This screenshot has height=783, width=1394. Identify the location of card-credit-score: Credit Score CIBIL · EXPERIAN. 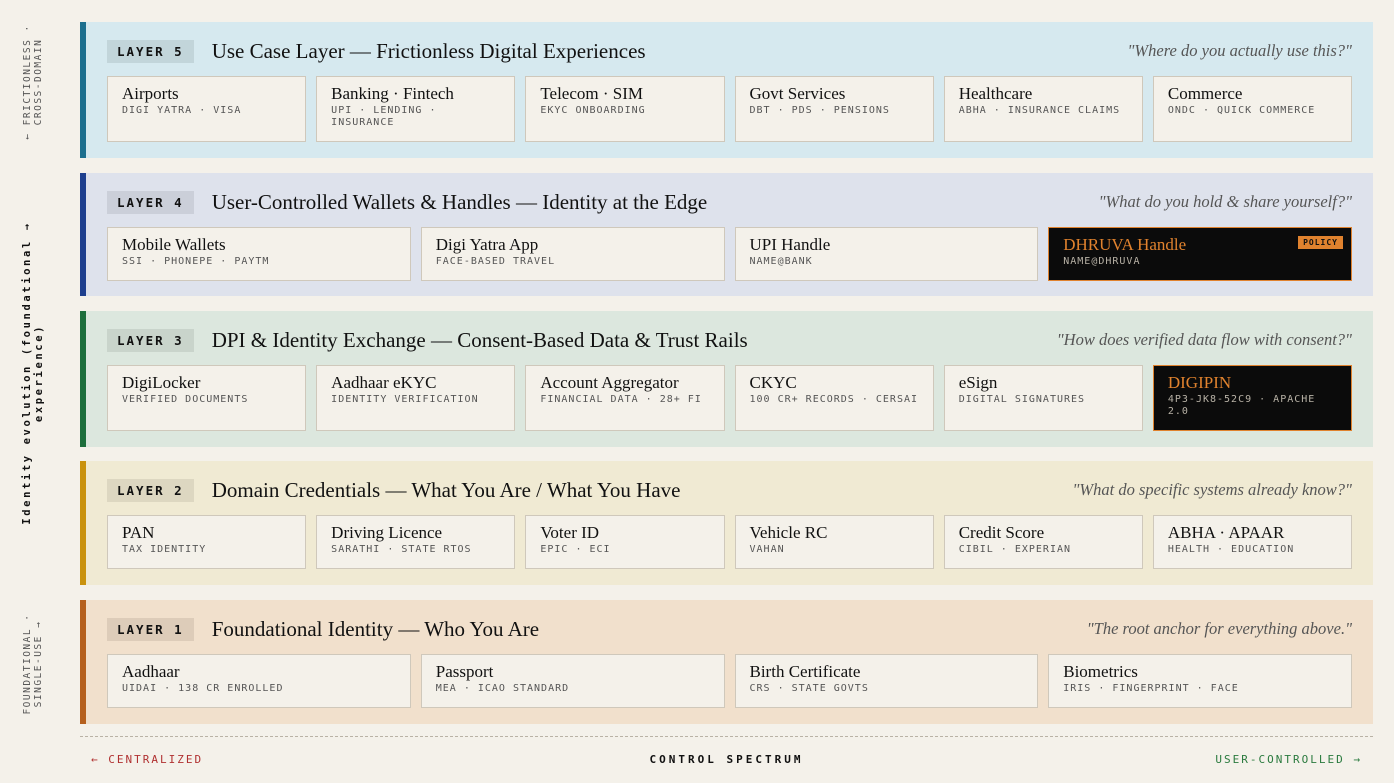
(1043, 542).